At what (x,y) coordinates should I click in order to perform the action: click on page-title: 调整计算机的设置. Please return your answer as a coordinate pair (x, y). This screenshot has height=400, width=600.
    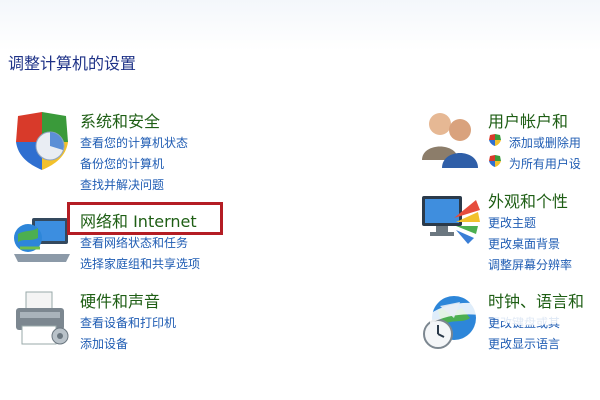
    Looking at the image, I should click on (72, 63).